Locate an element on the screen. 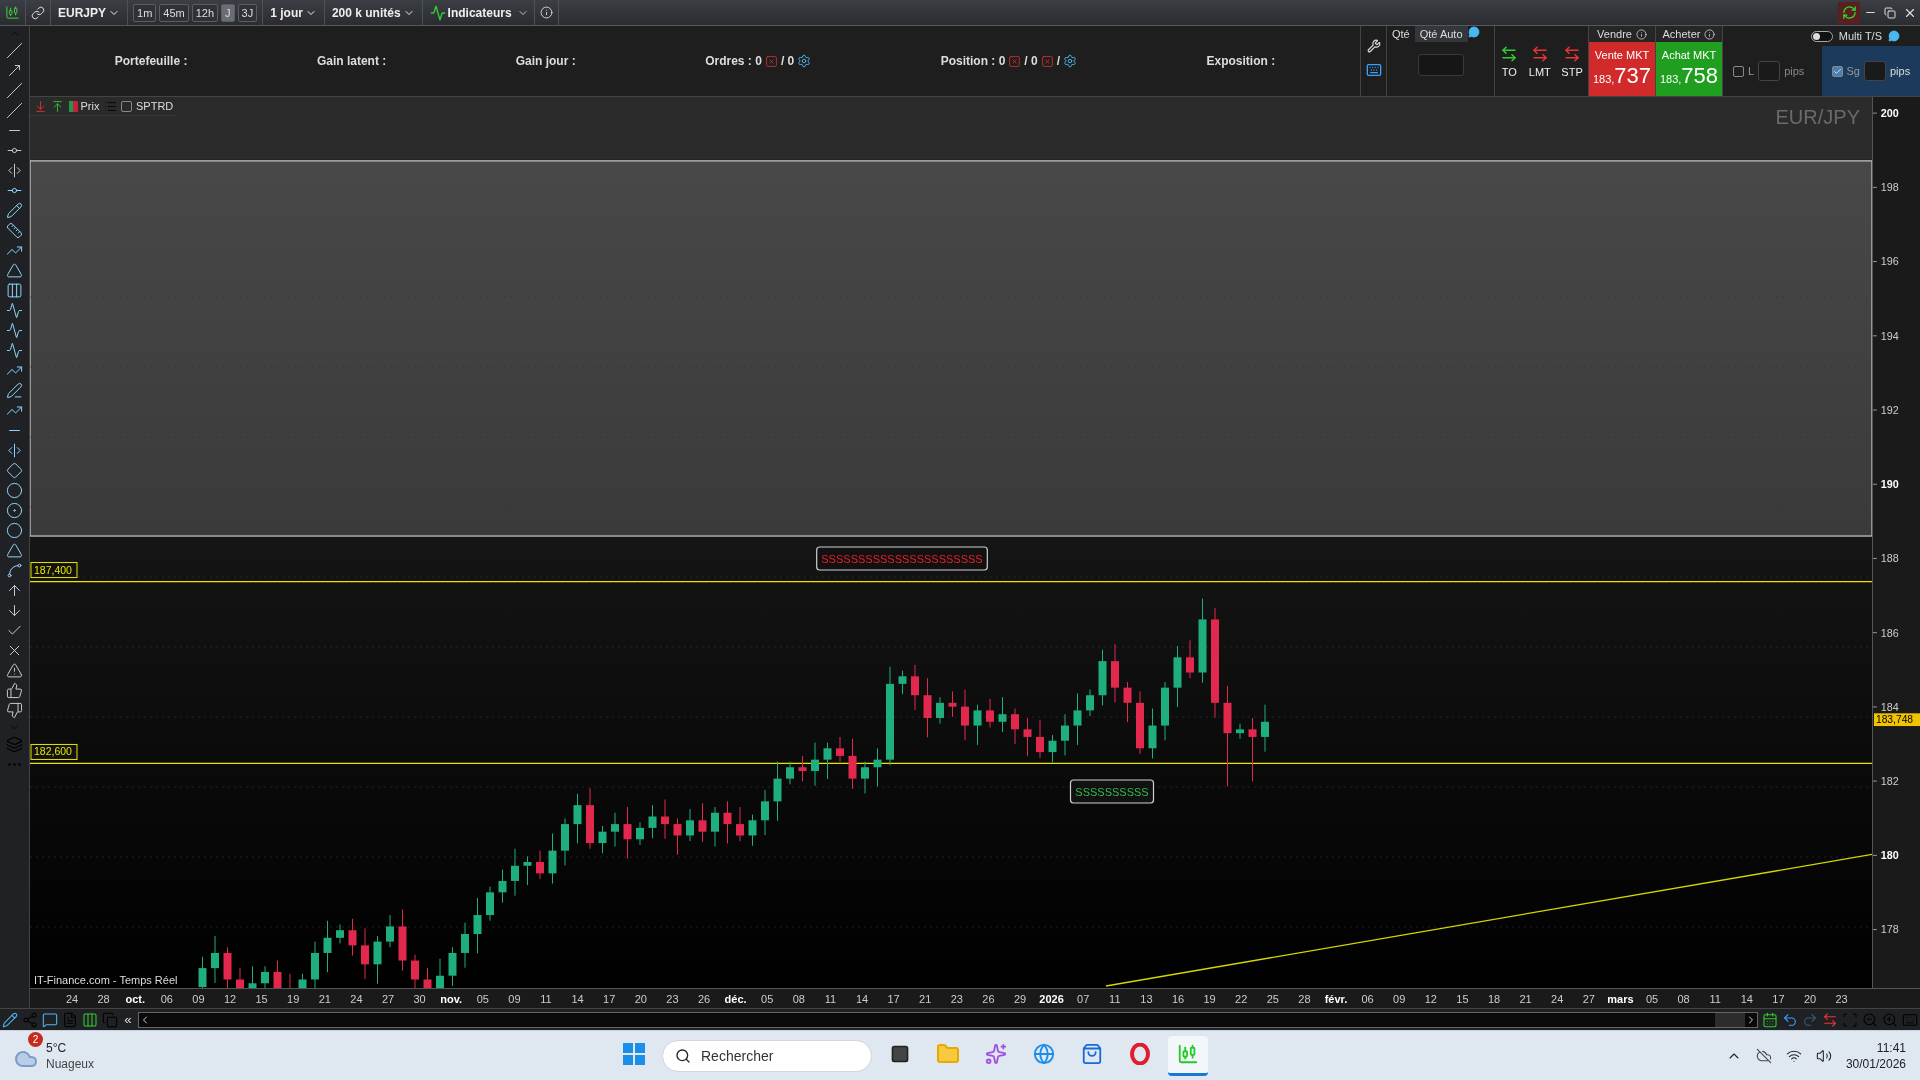 Image resolution: width=1920 pixels, height=1080 pixels. date-tick-label: févr. is located at coordinates (1336, 999).